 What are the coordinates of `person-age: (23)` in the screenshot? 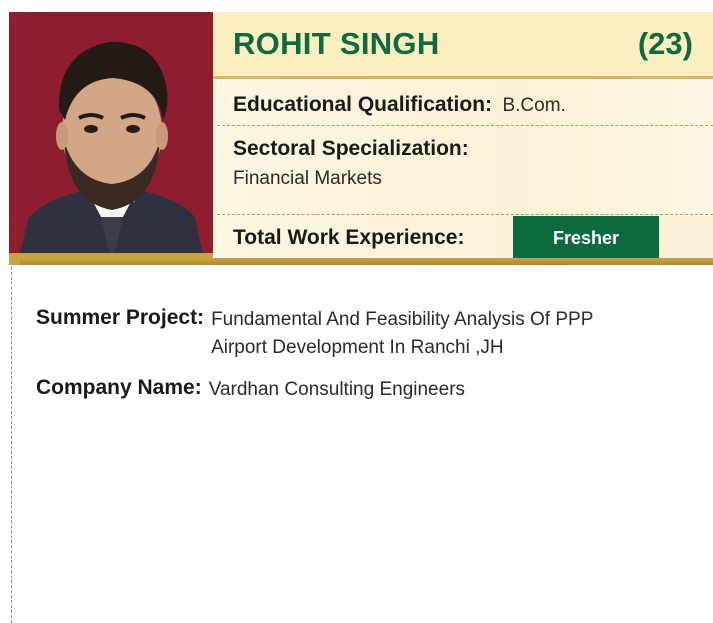 It's located at (665, 43).